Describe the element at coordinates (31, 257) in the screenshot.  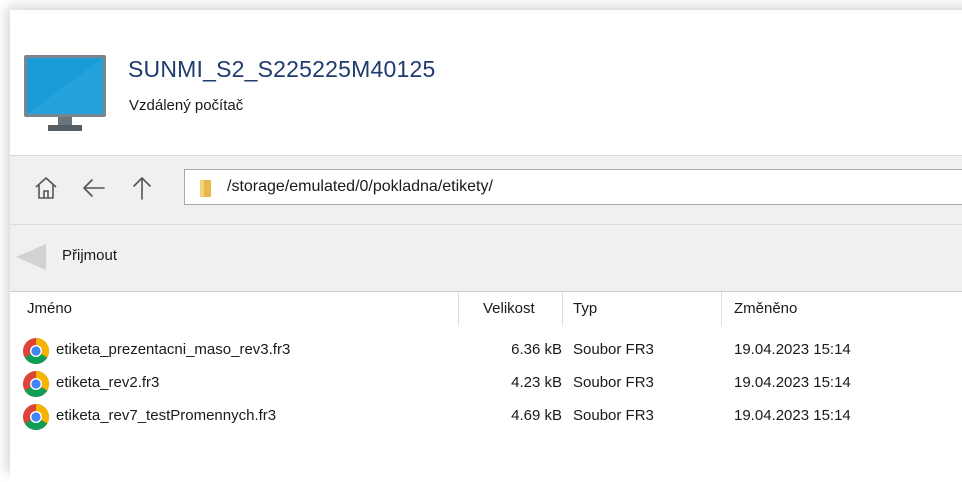
I see `left-arrow-icon` at that location.